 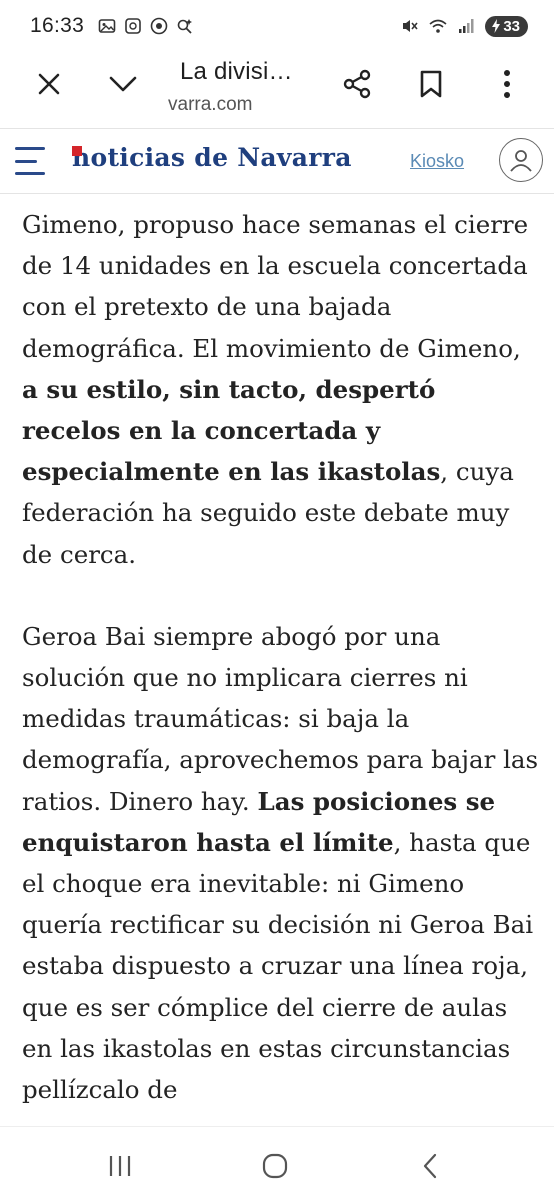 What do you see at coordinates (31, 161) in the screenshot?
I see `menu-icon` at bounding box center [31, 161].